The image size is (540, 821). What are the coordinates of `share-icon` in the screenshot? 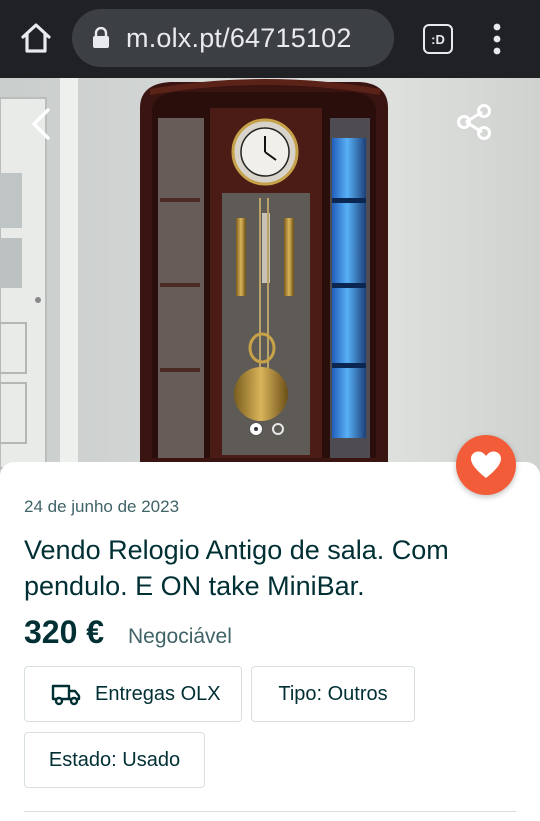 It's located at (474, 122).